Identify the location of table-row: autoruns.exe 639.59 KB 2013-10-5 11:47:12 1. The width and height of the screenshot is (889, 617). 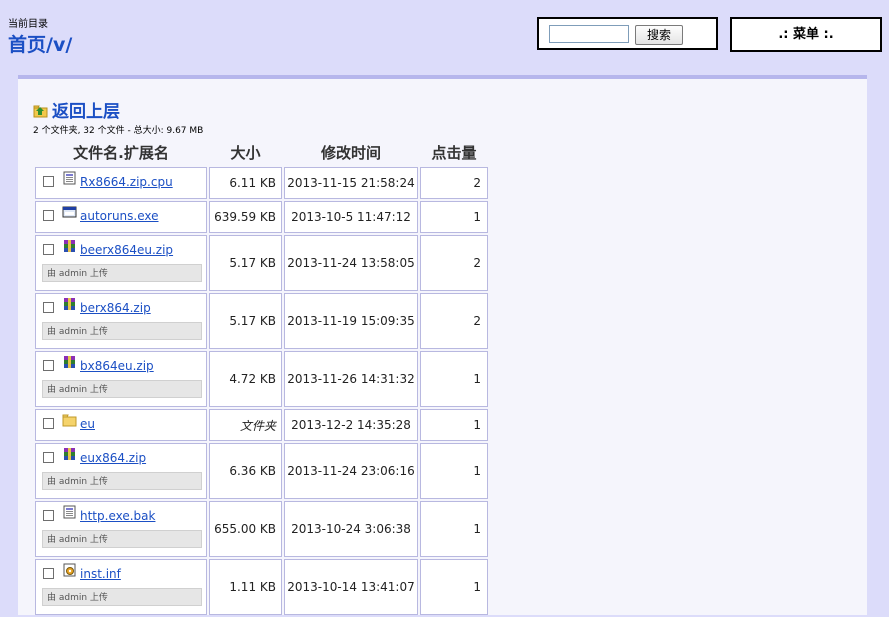
(261, 217).